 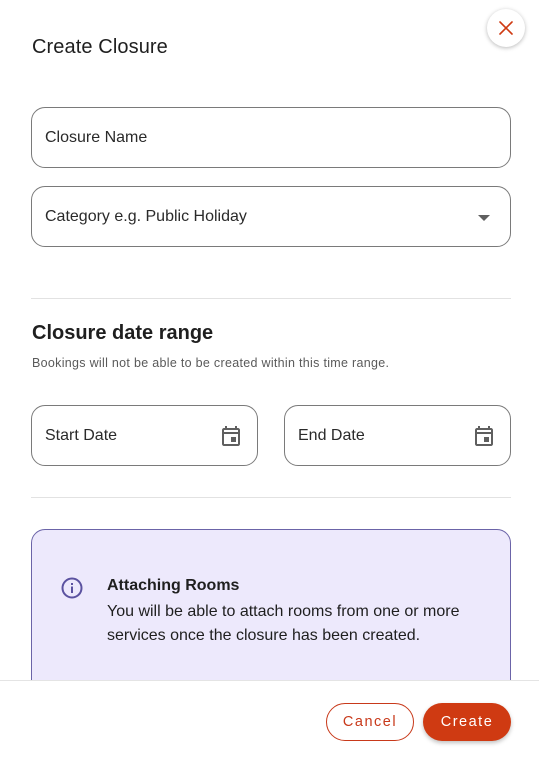 What do you see at coordinates (467, 722) in the screenshot?
I see `create-button: Create` at bounding box center [467, 722].